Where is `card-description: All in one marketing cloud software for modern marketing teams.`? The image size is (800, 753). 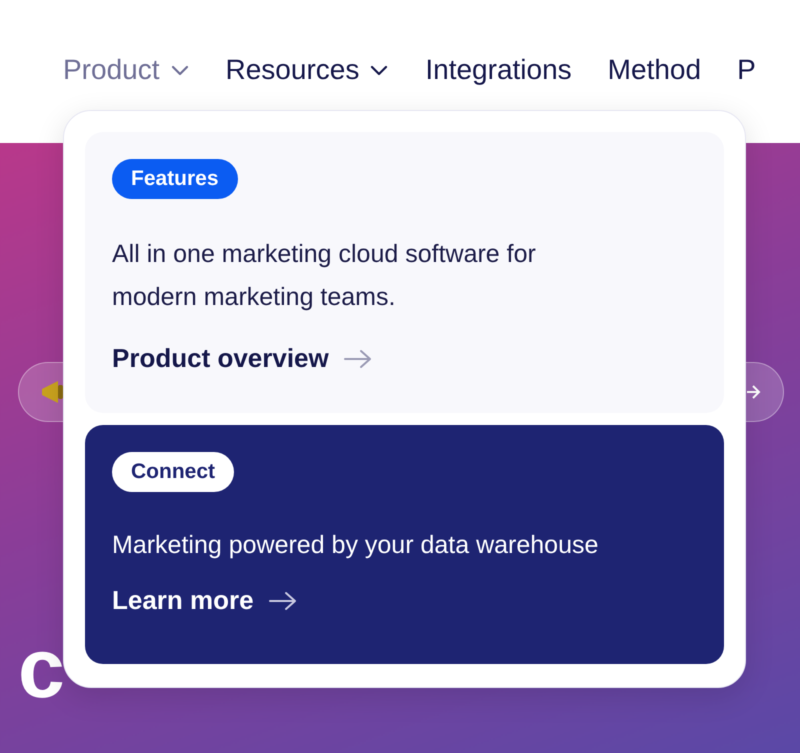
card-description: All in one marketing cloud software for modern marketing teams. is located at coordinates (324, 276).